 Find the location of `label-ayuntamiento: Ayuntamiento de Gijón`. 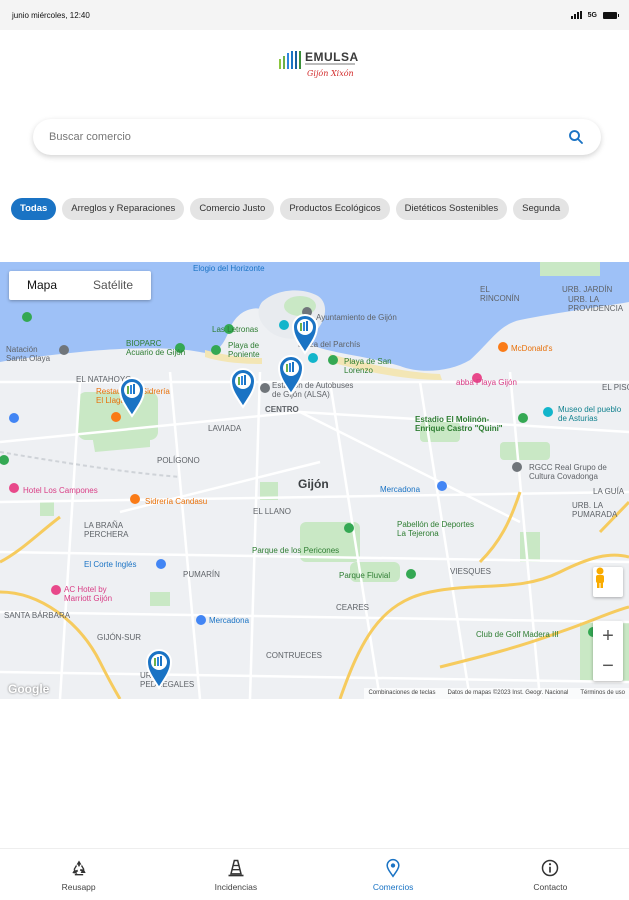

label-ayuntamiento: Ayuntamiento de Gijón is located at coordinates (356, 317).